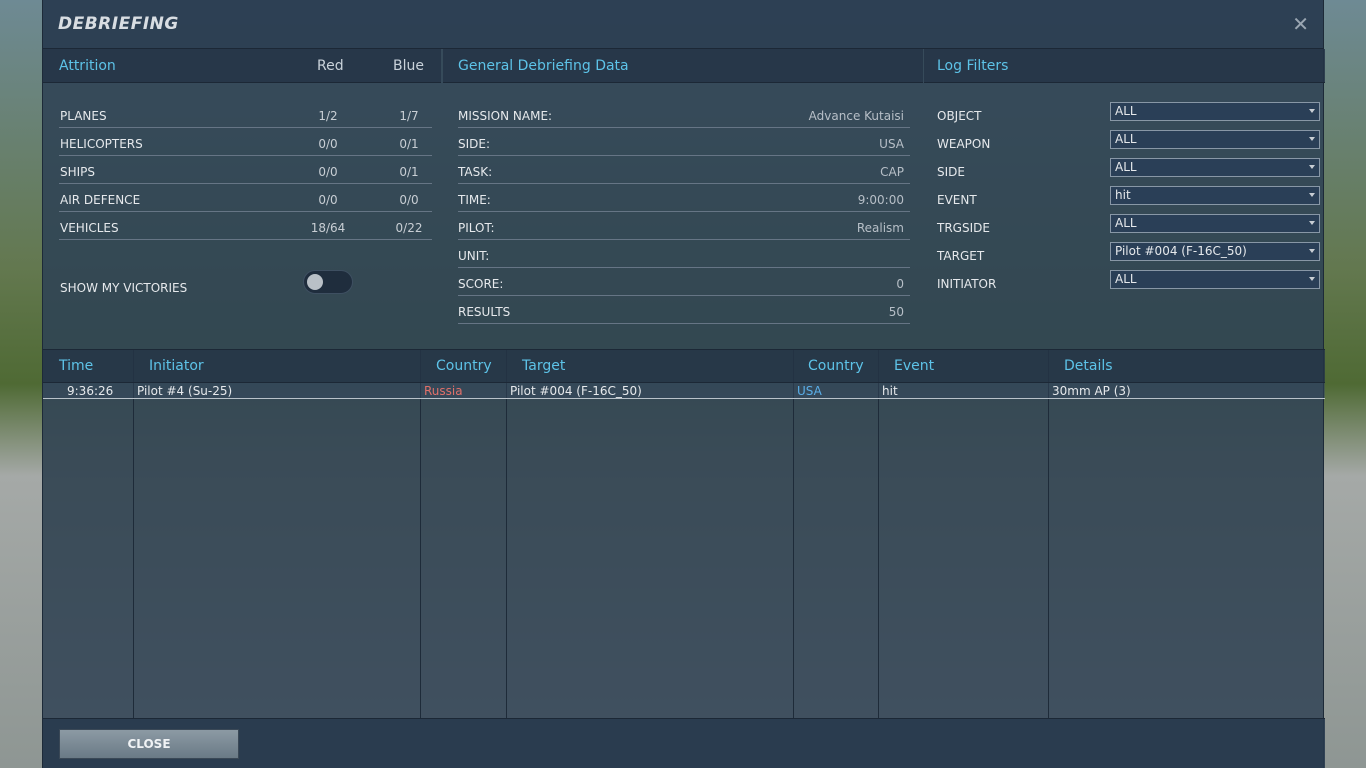  I want to click on general-value: Advance Kutaisi, so click(856, 116).